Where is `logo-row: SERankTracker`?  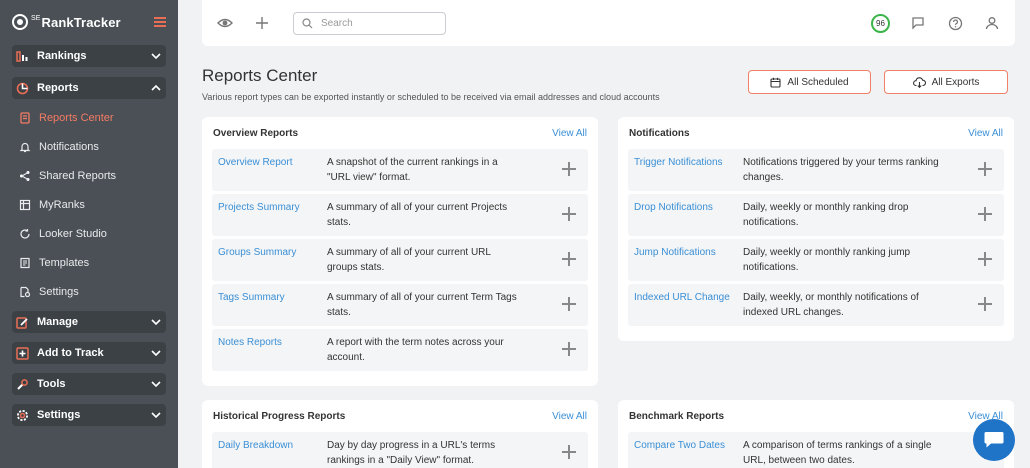 logo-row: SERankTracker is located at coordinates (89, 22).